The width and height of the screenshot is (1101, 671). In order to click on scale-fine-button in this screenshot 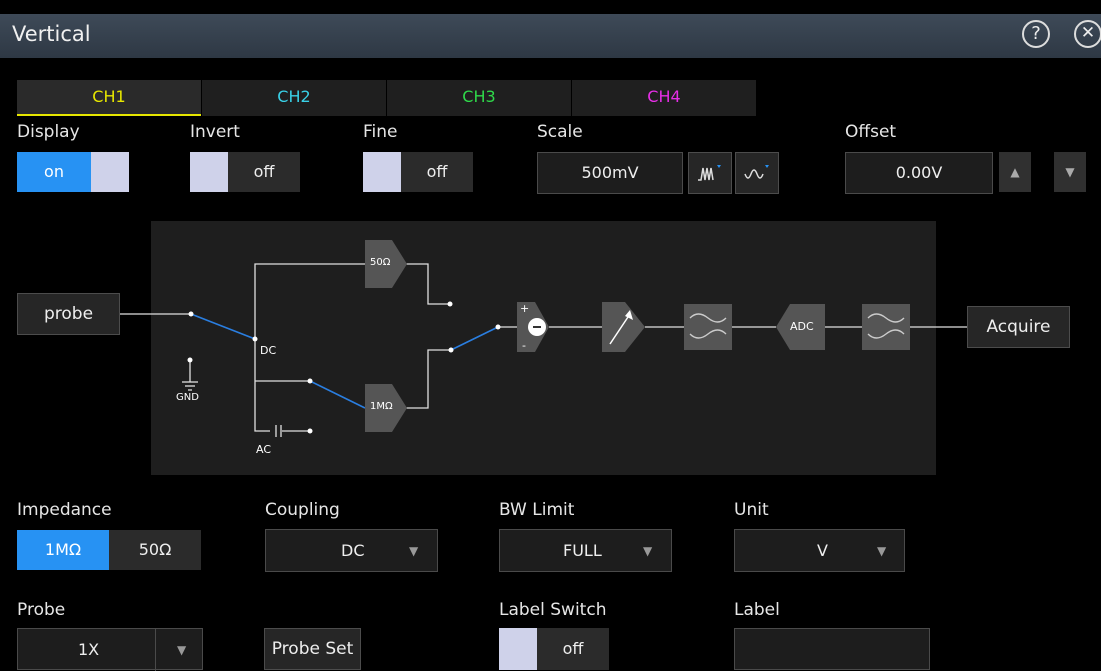, I will do `click(757, 173)`.